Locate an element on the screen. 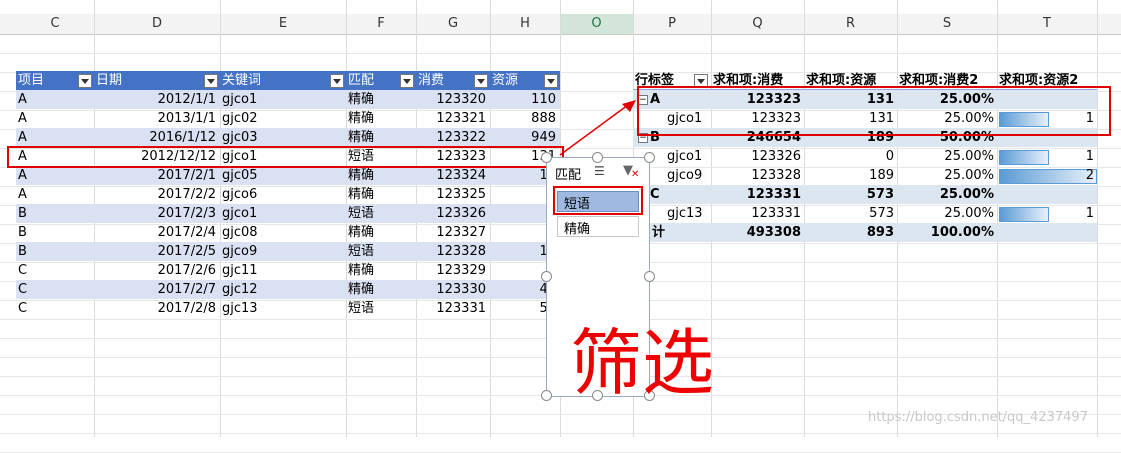 The height and width of the screenshot is (453, 1121). pivot-cell-pct: 100.00% is located at coordinates (946, 232).